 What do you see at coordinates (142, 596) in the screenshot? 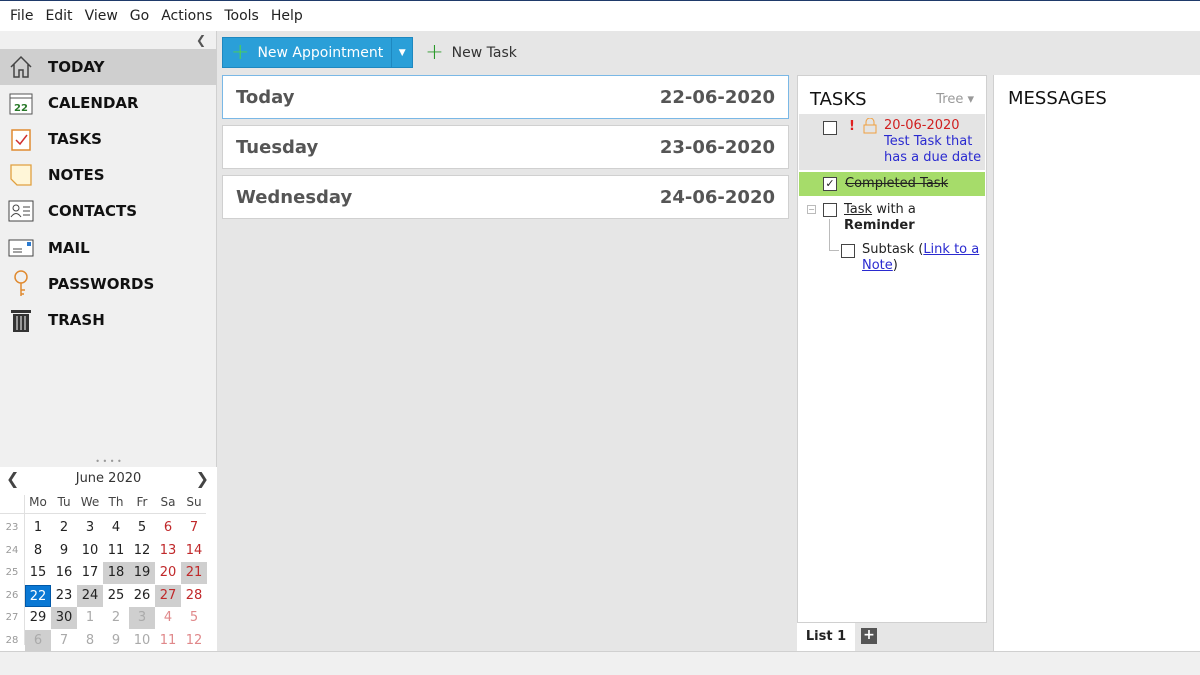
I see `calendar-day: 26` at bounding box center [142, 596].